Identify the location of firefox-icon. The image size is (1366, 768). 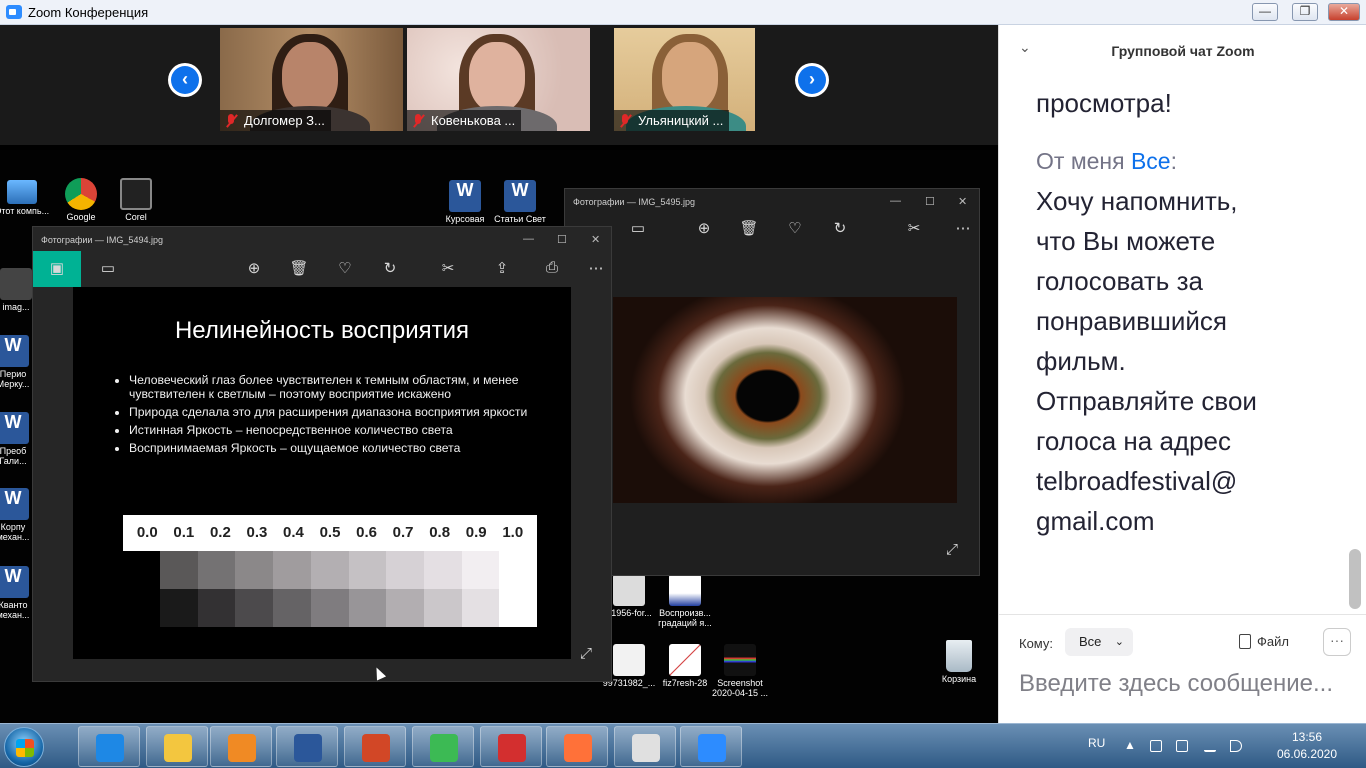
(578, 748).